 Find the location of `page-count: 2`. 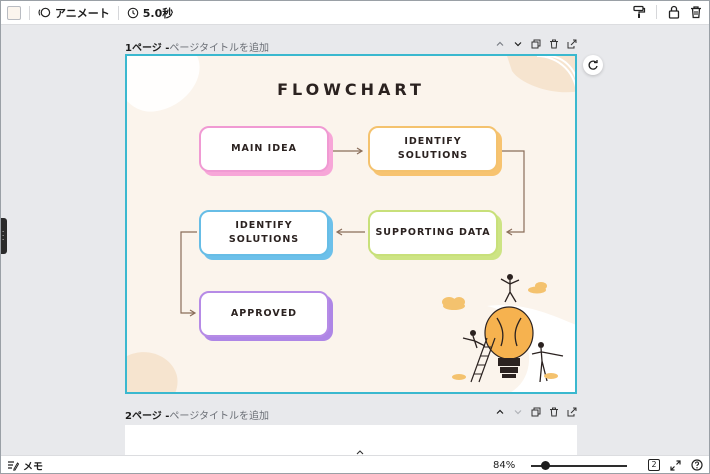

page-count: 2 is located at coordinates (654, 464).